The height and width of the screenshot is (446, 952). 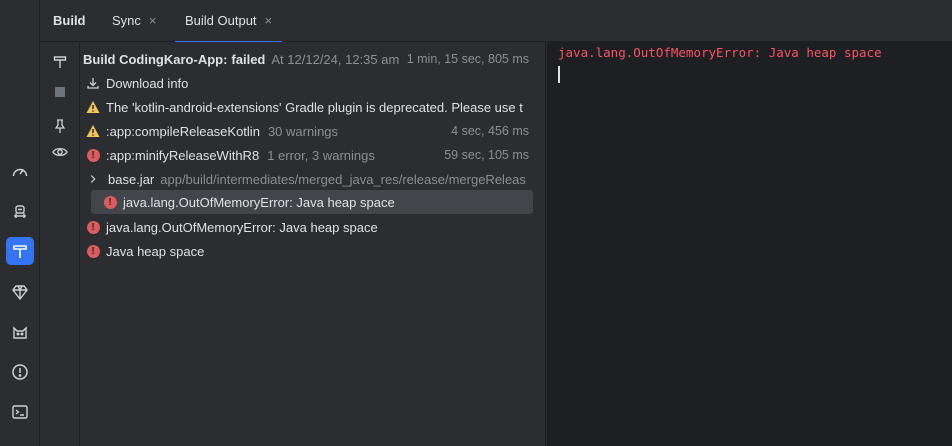 What do you see at coordinates (60, 152) in the screenshot?
I see `eye-icon` at bounding box center [60, 152].